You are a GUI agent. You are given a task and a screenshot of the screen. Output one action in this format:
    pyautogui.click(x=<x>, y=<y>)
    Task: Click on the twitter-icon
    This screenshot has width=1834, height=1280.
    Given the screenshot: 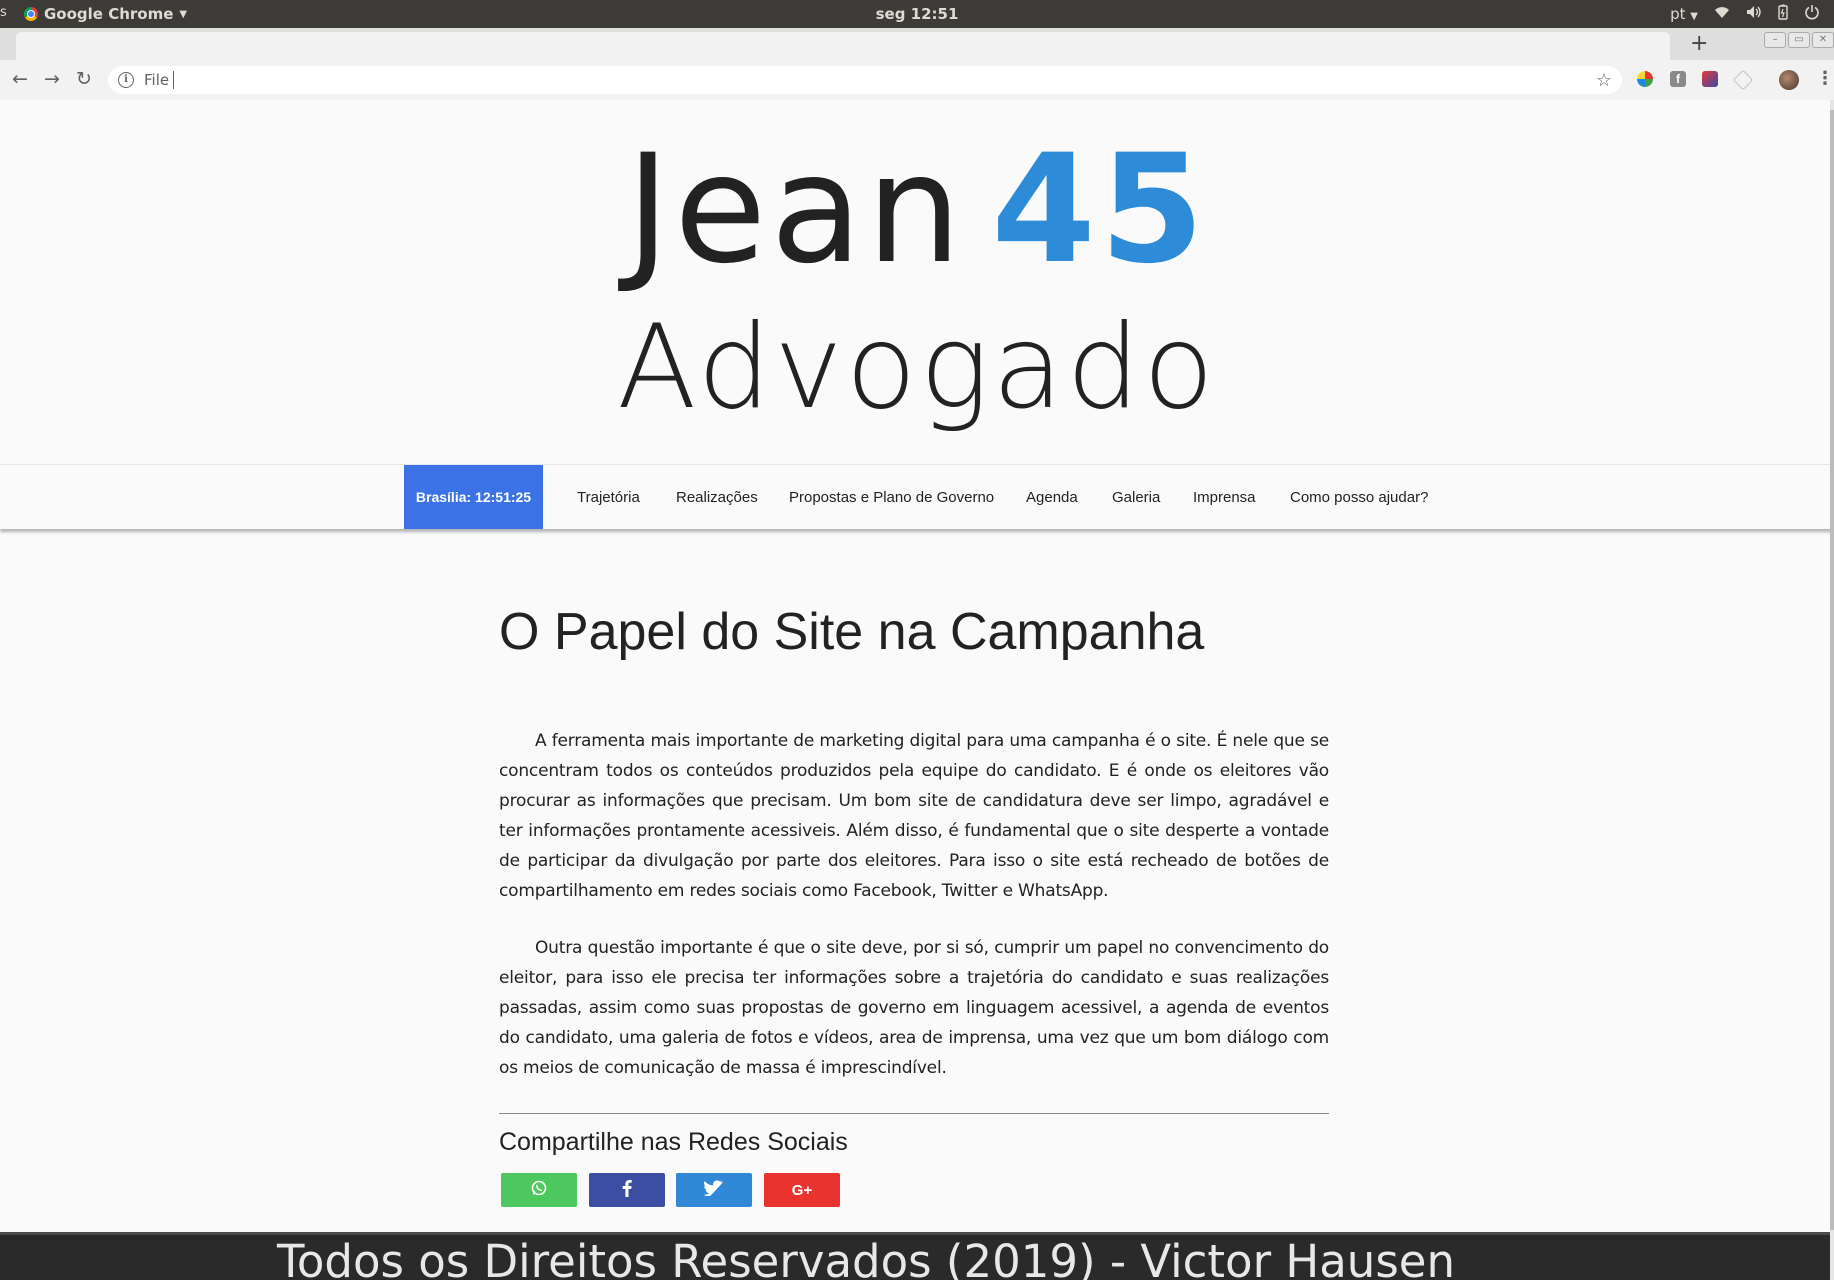 What is the action you would take?
    pyautogui.click(x=713, y=1190)
    